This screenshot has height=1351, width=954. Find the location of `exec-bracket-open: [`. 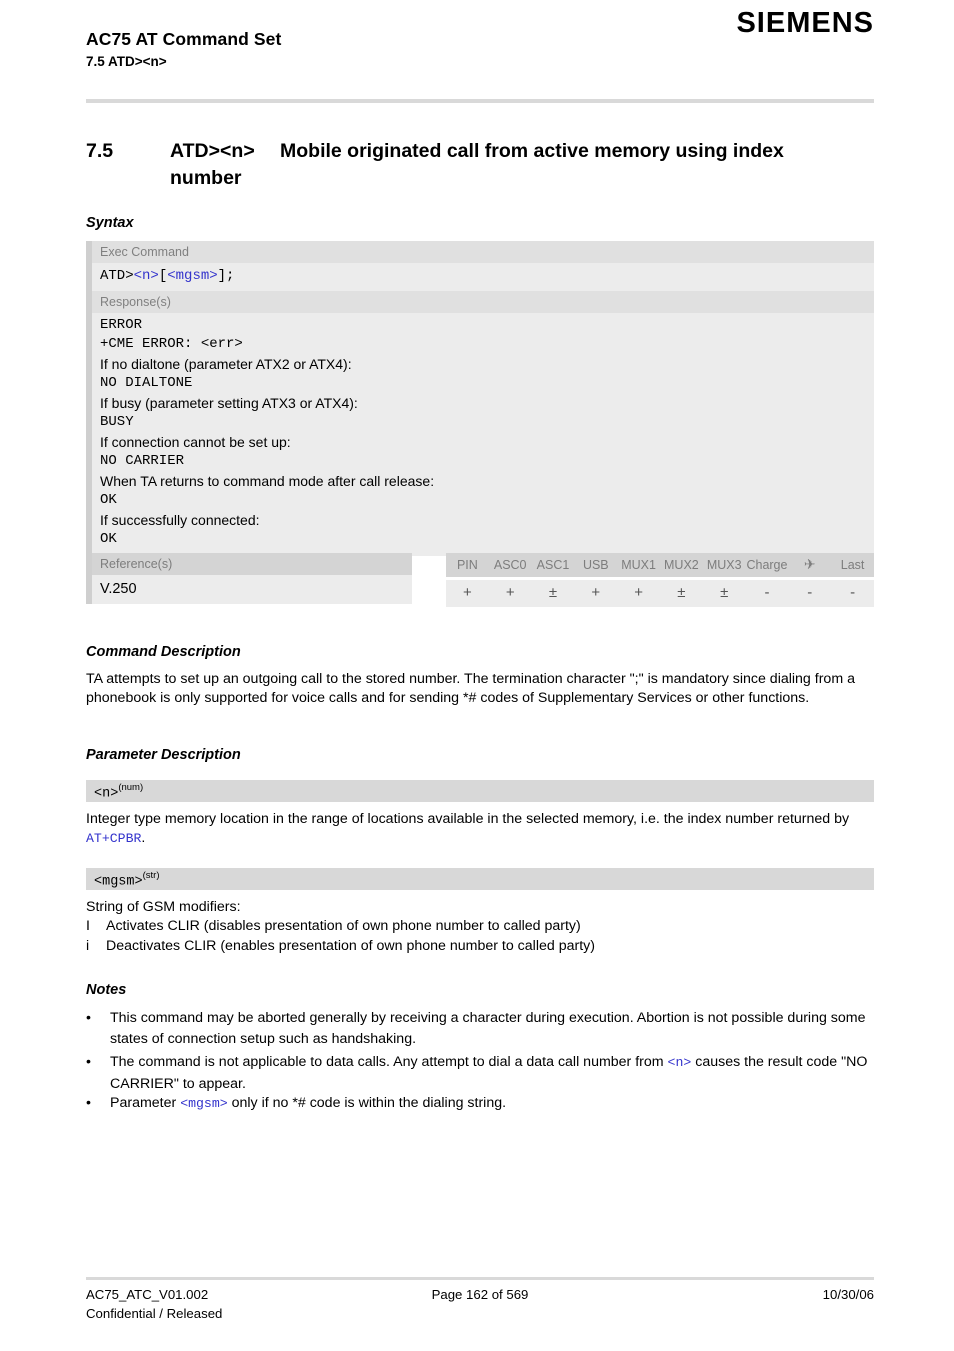

exec-bracket-open: [ is located at coordinates (163, 276).